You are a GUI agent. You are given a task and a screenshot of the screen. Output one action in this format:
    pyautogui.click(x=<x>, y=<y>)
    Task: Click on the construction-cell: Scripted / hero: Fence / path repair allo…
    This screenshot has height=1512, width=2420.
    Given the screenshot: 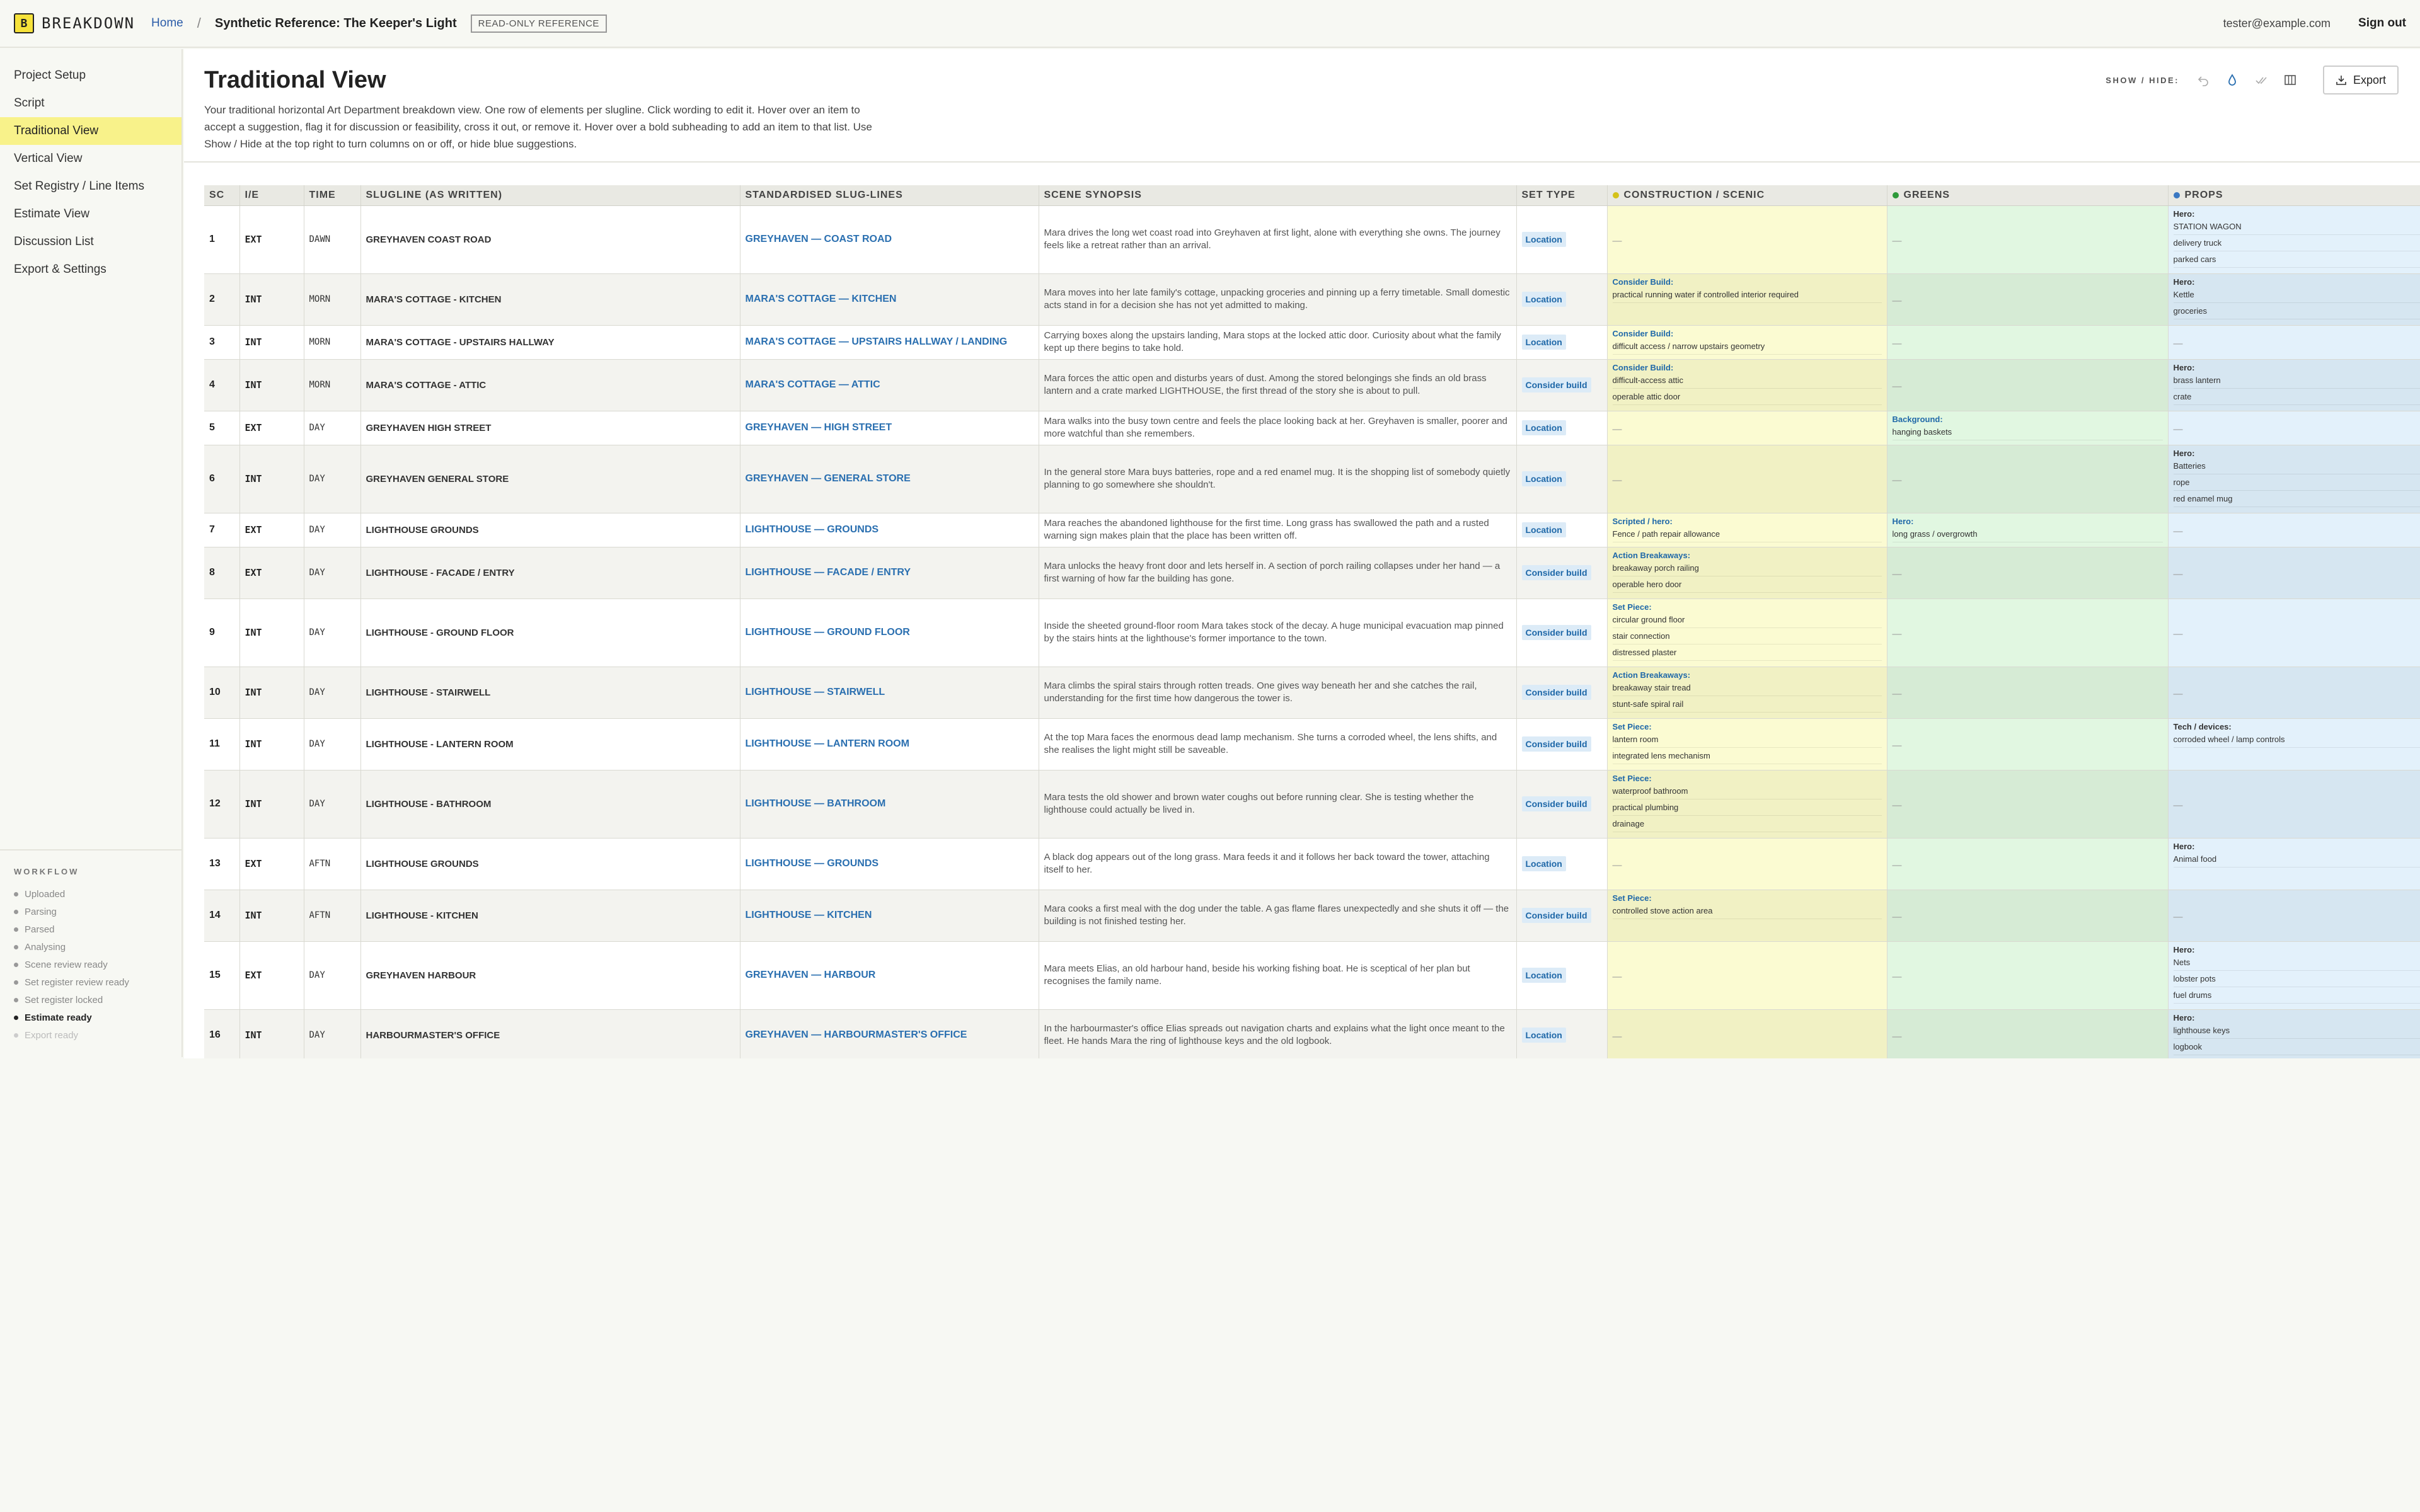 What is the action you would take?
    pyautogui.click(x=1747, y=530)
    